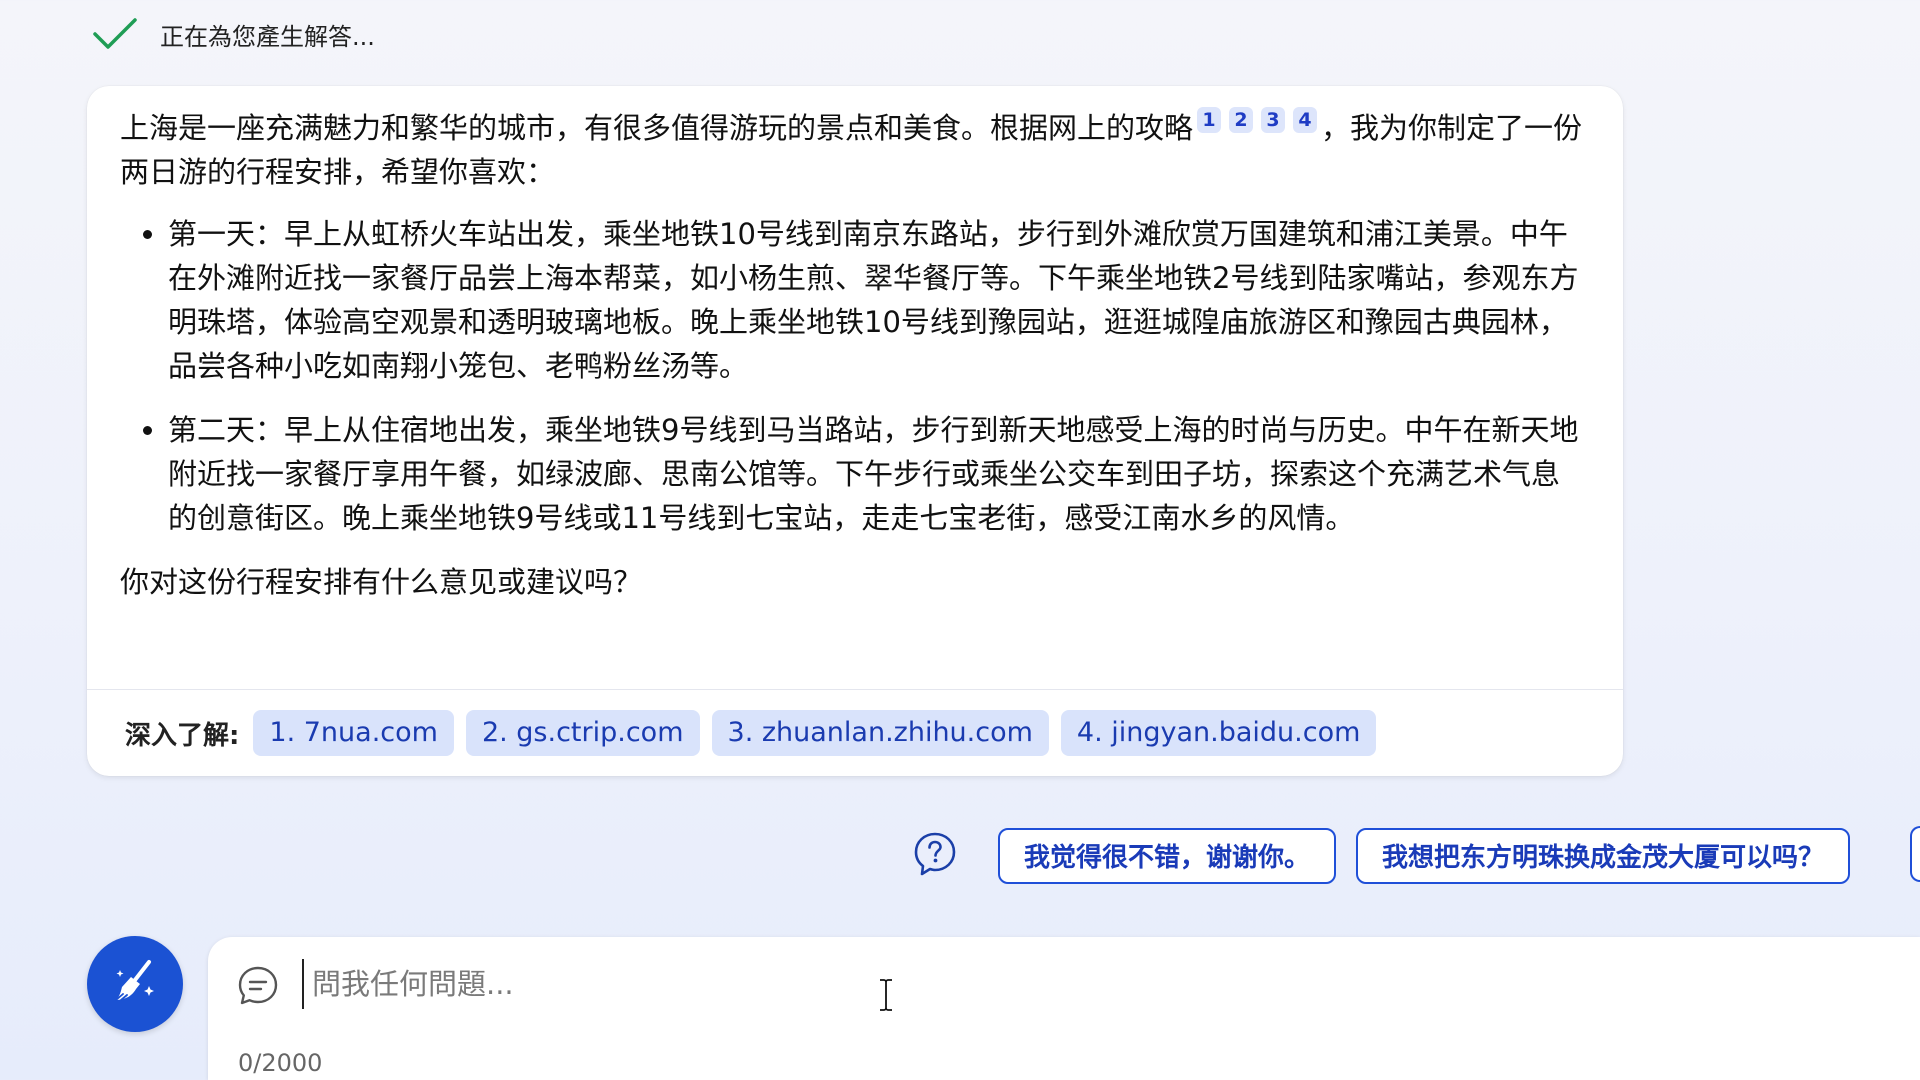 The width and height of the screenshot is (1920, 1080). I want to click on suggestion-button-3-partial, so click(1915, 854).